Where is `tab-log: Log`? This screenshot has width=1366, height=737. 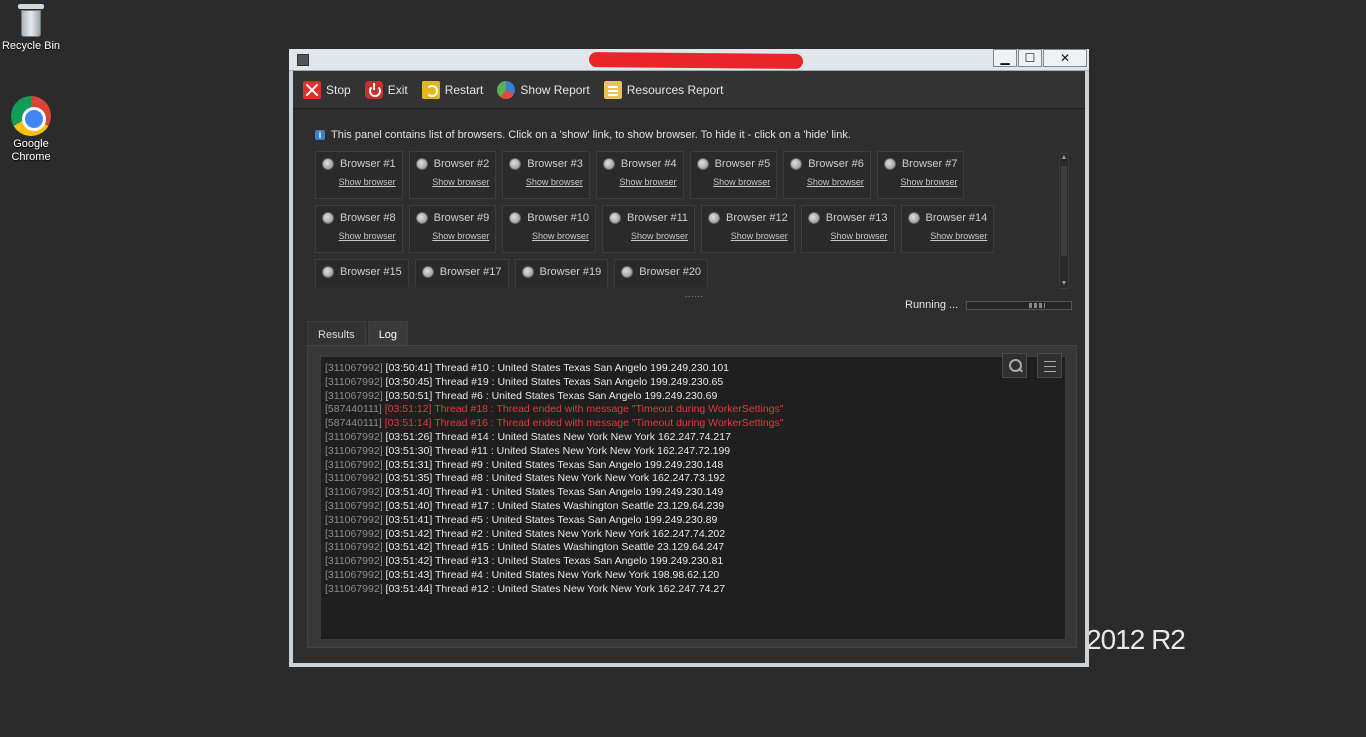
tab-log: Log is located at coordinates (388, 333).